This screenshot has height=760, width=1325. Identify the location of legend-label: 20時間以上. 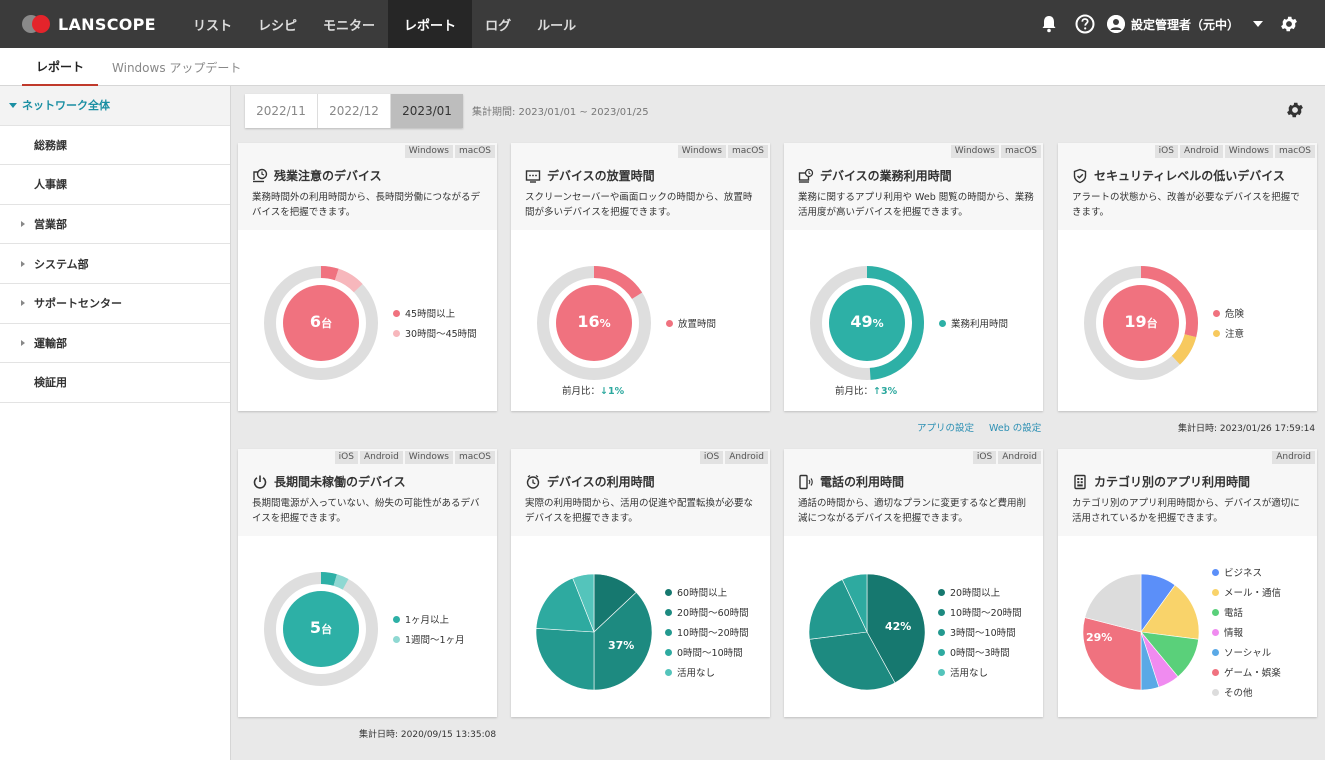
(975, 593).